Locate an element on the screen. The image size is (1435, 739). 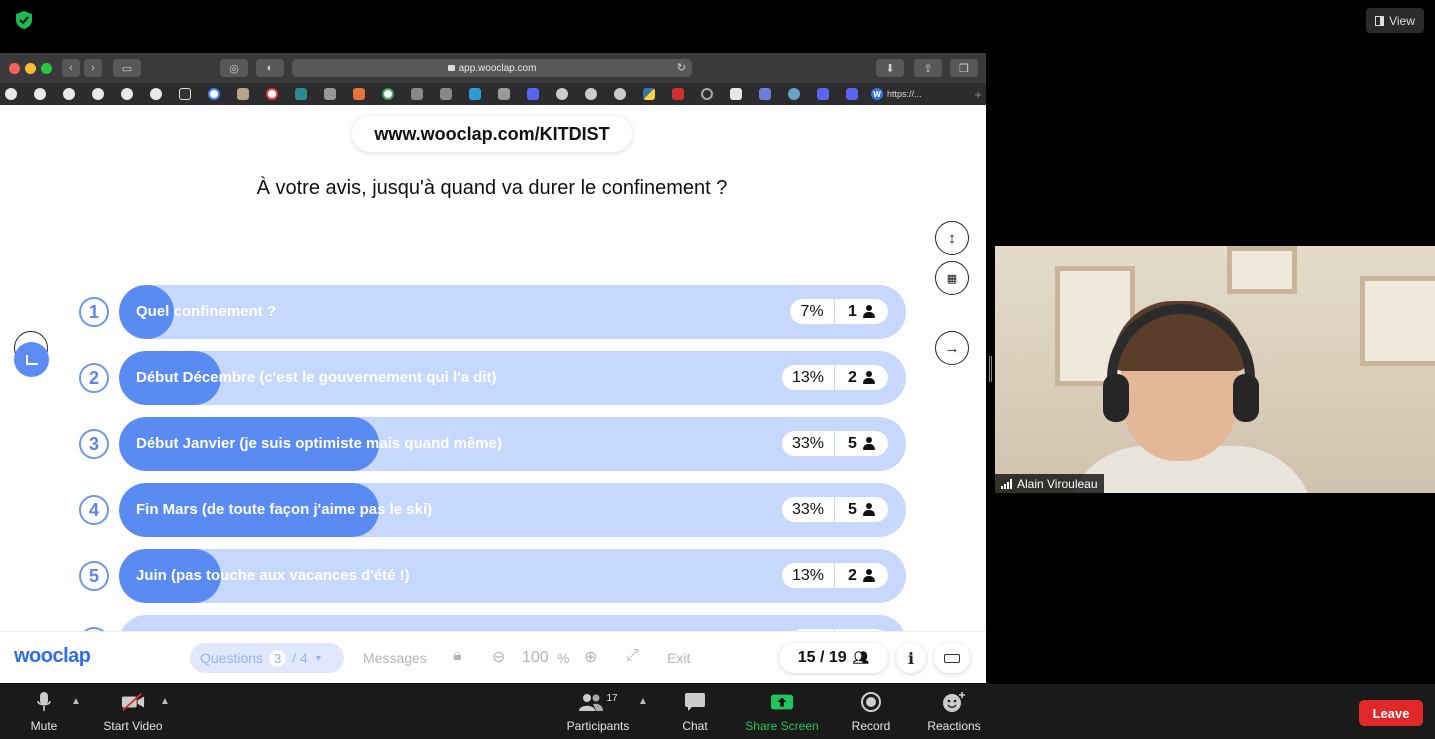
minimize-window-button is located at coordinates (30, 68).